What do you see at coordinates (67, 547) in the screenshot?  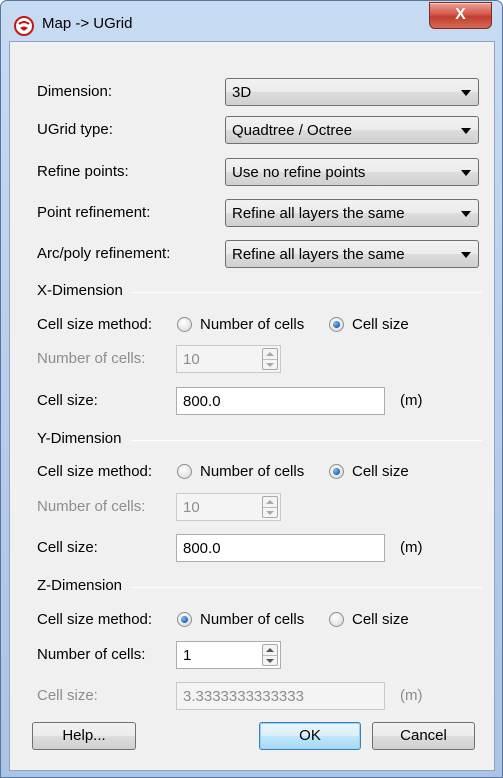 I see `y-cell-size-label: Cell size:` at bounding box center [67, 547].